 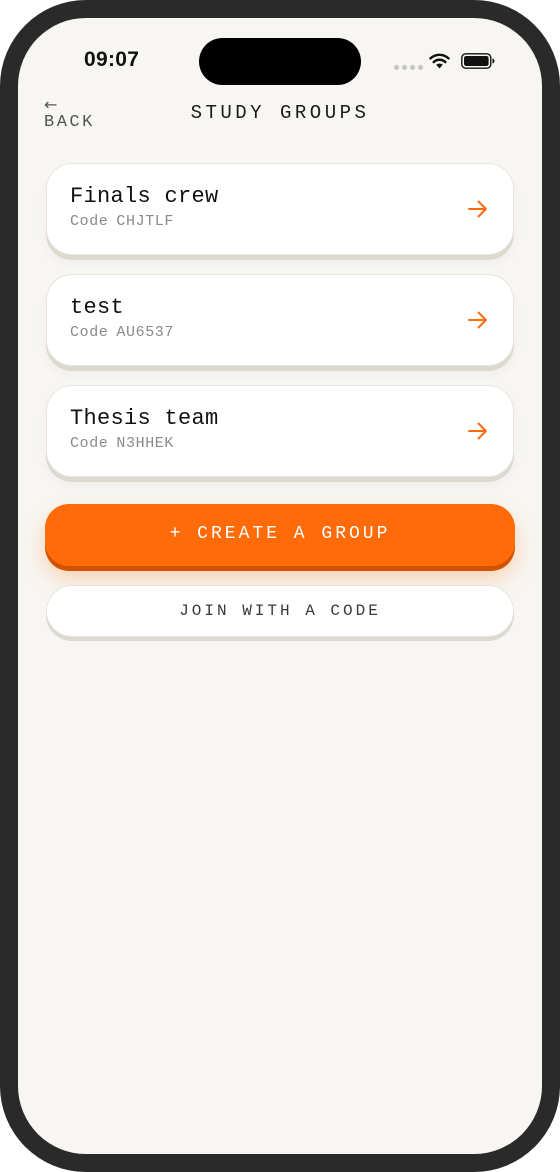 What do you see at coordinates (145, 443) in the screenshot?
I see `group-code-value: N3HHEK` at bounding box center [145, 443].